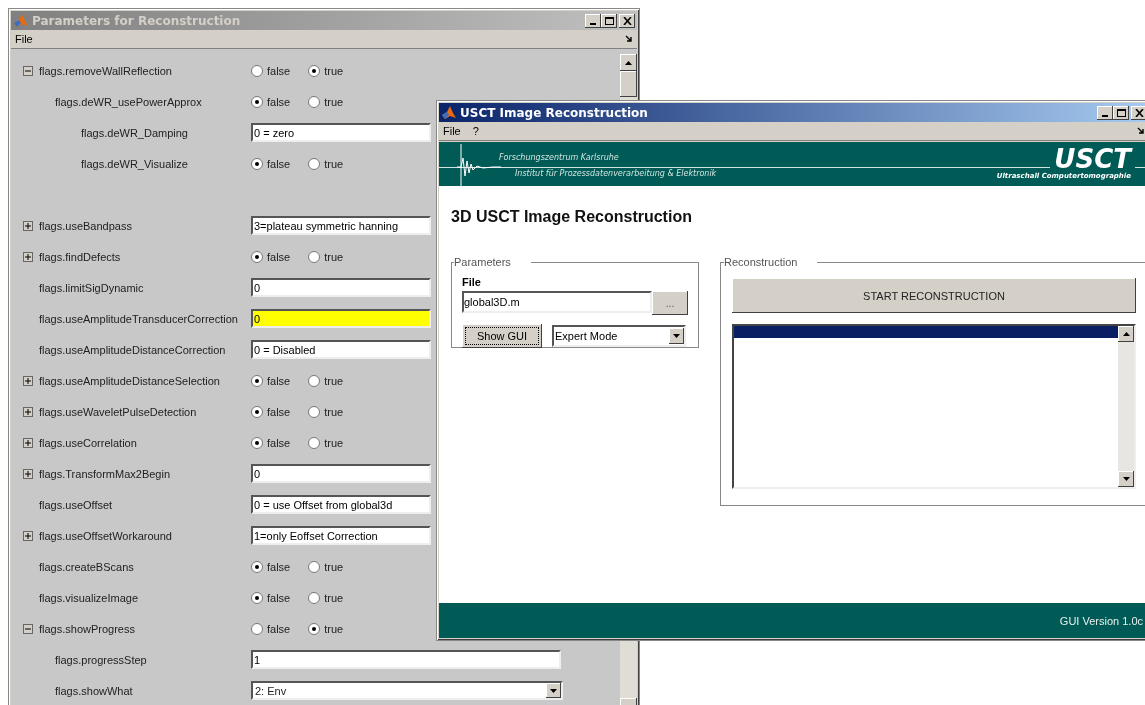  I want to click on group-title: Reconstruction, so click(761, 262).